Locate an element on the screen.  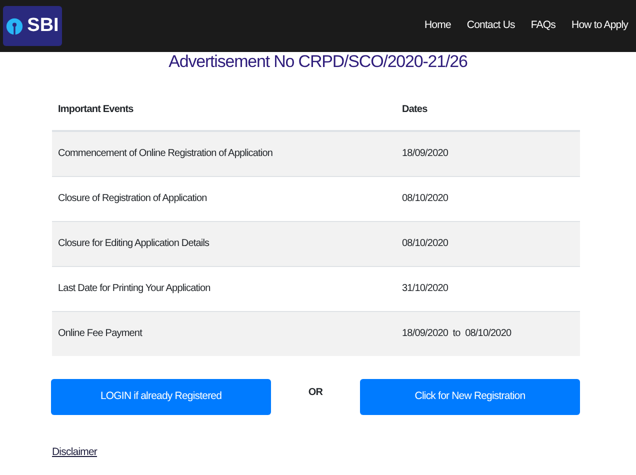
table-cell: 18/09/2020 is located at coordinates (488, 153).